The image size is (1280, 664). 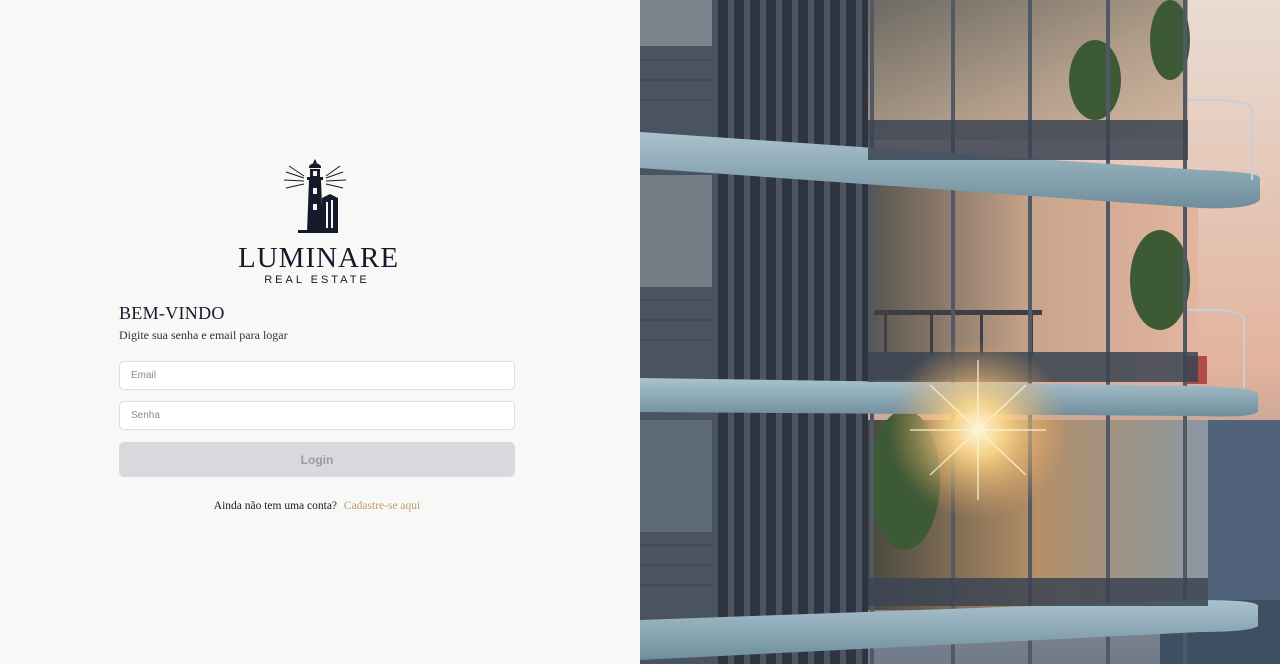 What do you see at coordinates (317, 280) in the screenshot?
I see `brand-tagline: REAL ESTATE` at bounding box center [317, 280].